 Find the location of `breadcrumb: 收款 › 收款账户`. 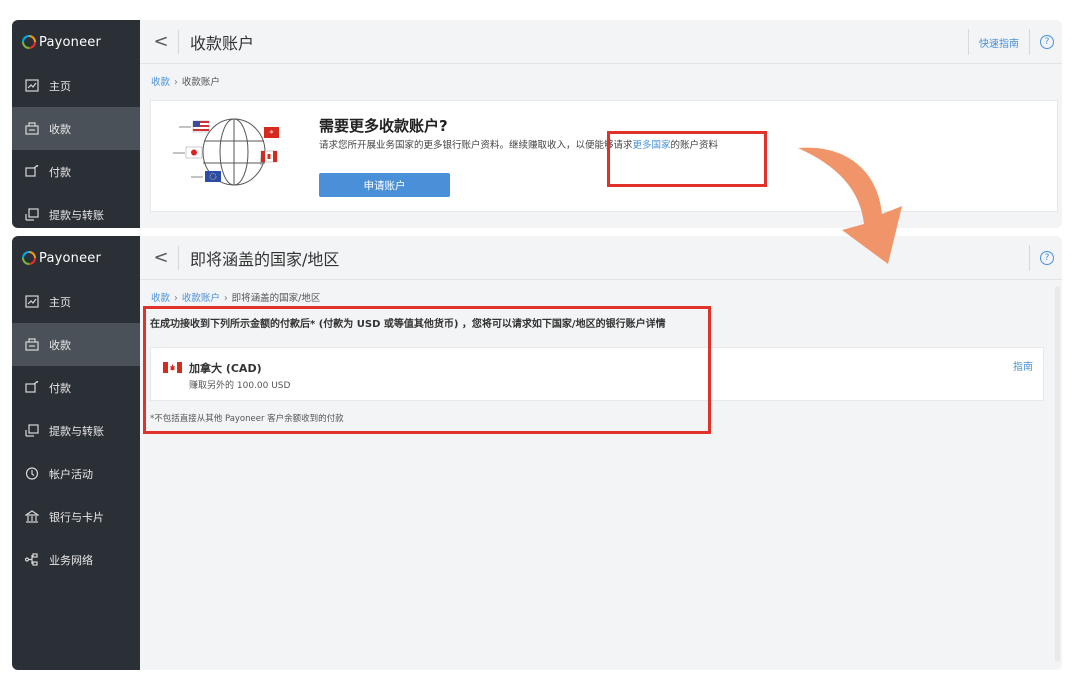

breadcrumb: 收款 › 收款账户 is located at coordinates (601, 78).